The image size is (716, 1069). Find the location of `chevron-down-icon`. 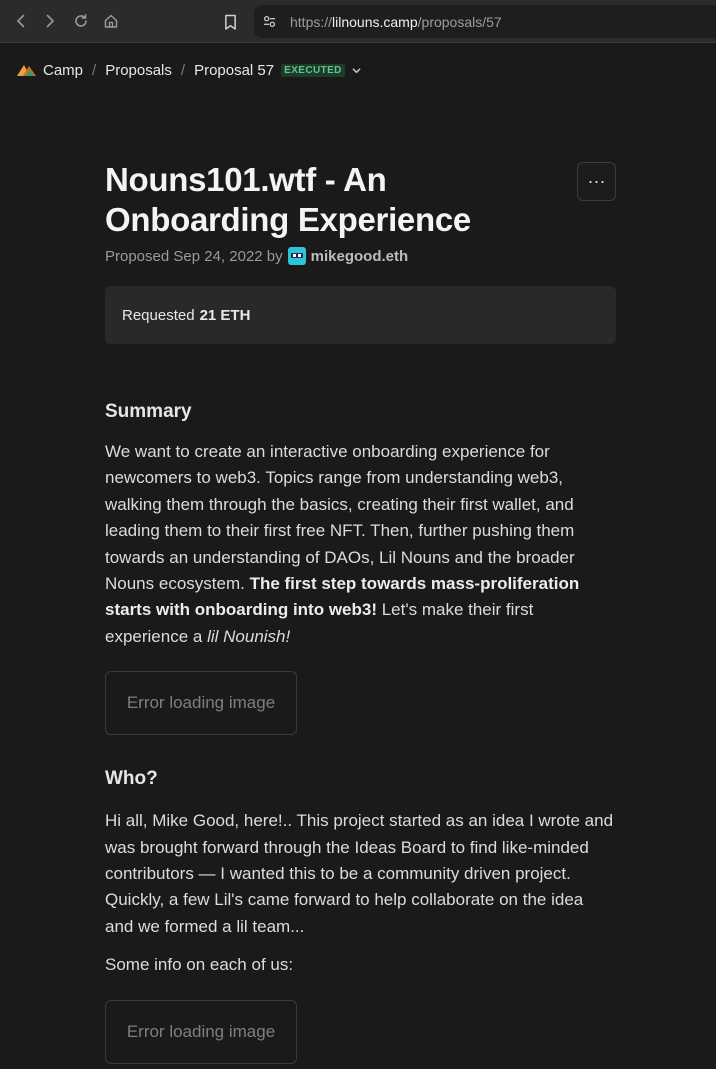

chevron-down-icon is located at coordinates (357, 70).